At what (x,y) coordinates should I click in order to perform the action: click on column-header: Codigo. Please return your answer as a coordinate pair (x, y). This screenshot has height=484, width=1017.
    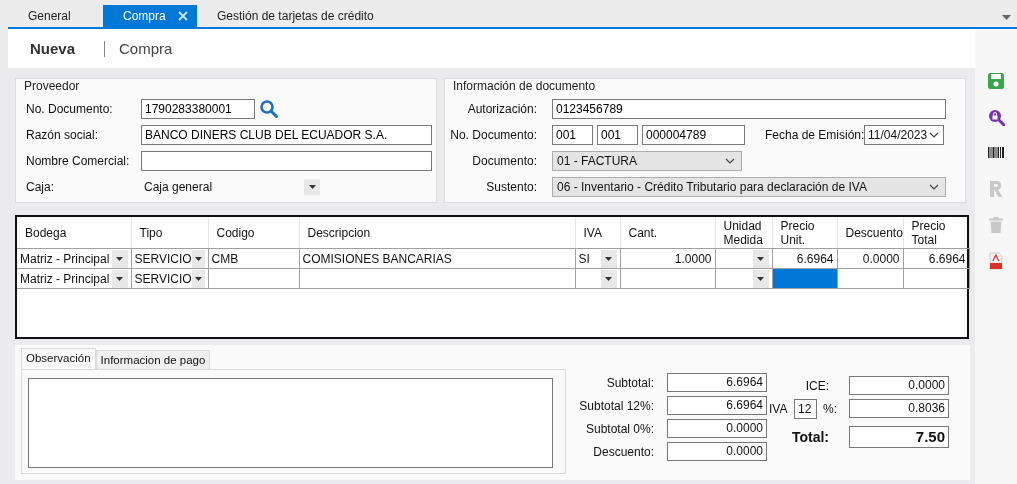
    Looking at the image, I should click on (253, 233).